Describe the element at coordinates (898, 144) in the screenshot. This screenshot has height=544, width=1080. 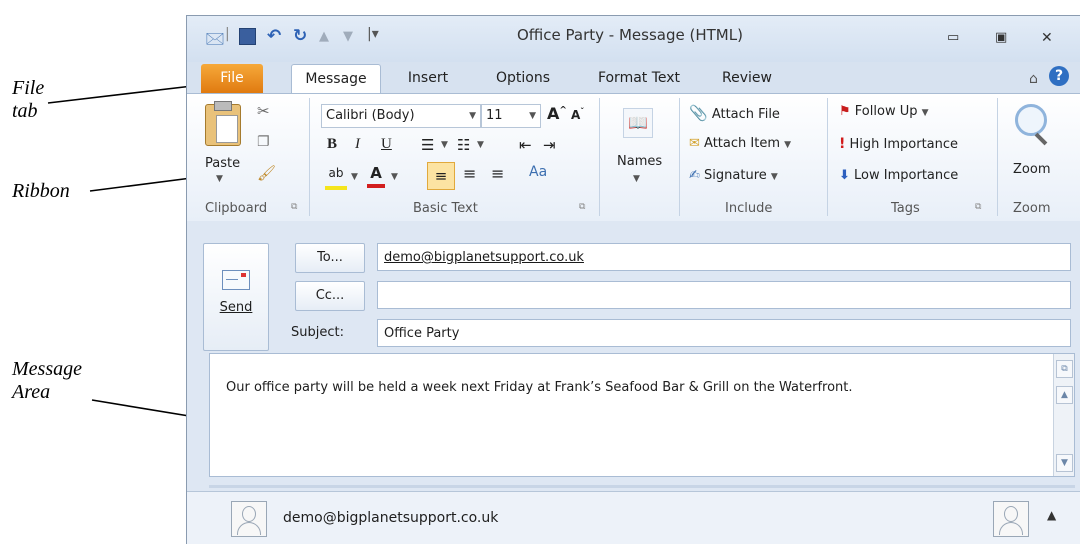
I see `high-importance-button: ! High Importance` at that location.